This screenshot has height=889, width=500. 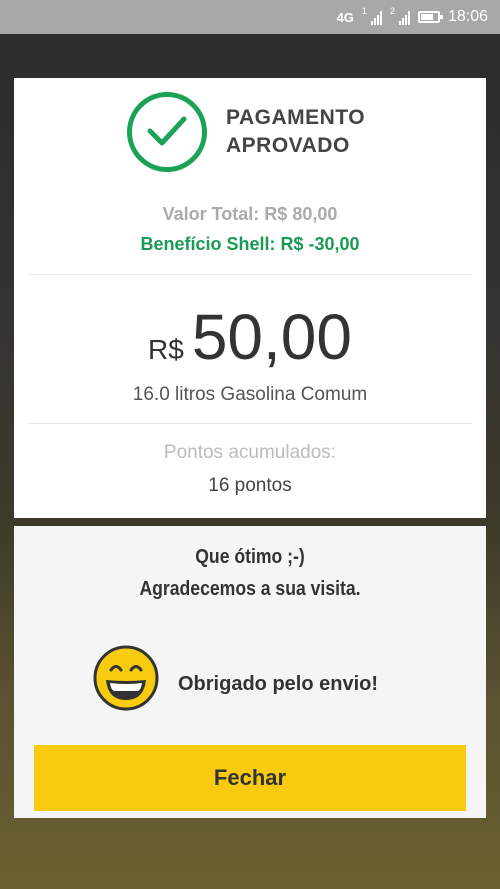 What do you see at coordinates (392, 11) in the screenshot?
I see `sim2-label: 2` at bounding box center [392, 11].